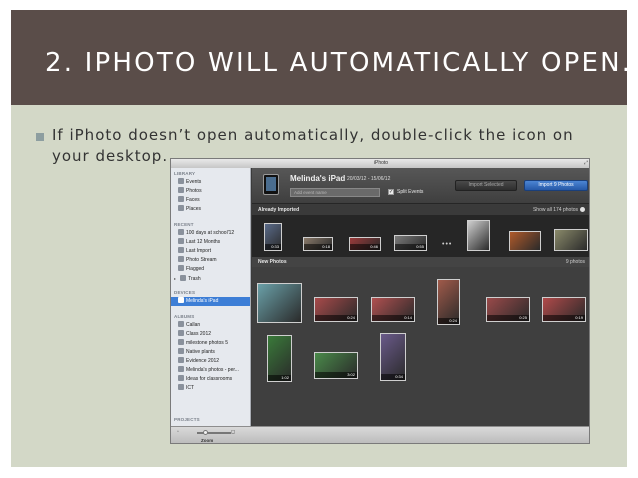 The width and height of the screenshot is (638, 478). I want to click on clock-icon, so click(181, 250).